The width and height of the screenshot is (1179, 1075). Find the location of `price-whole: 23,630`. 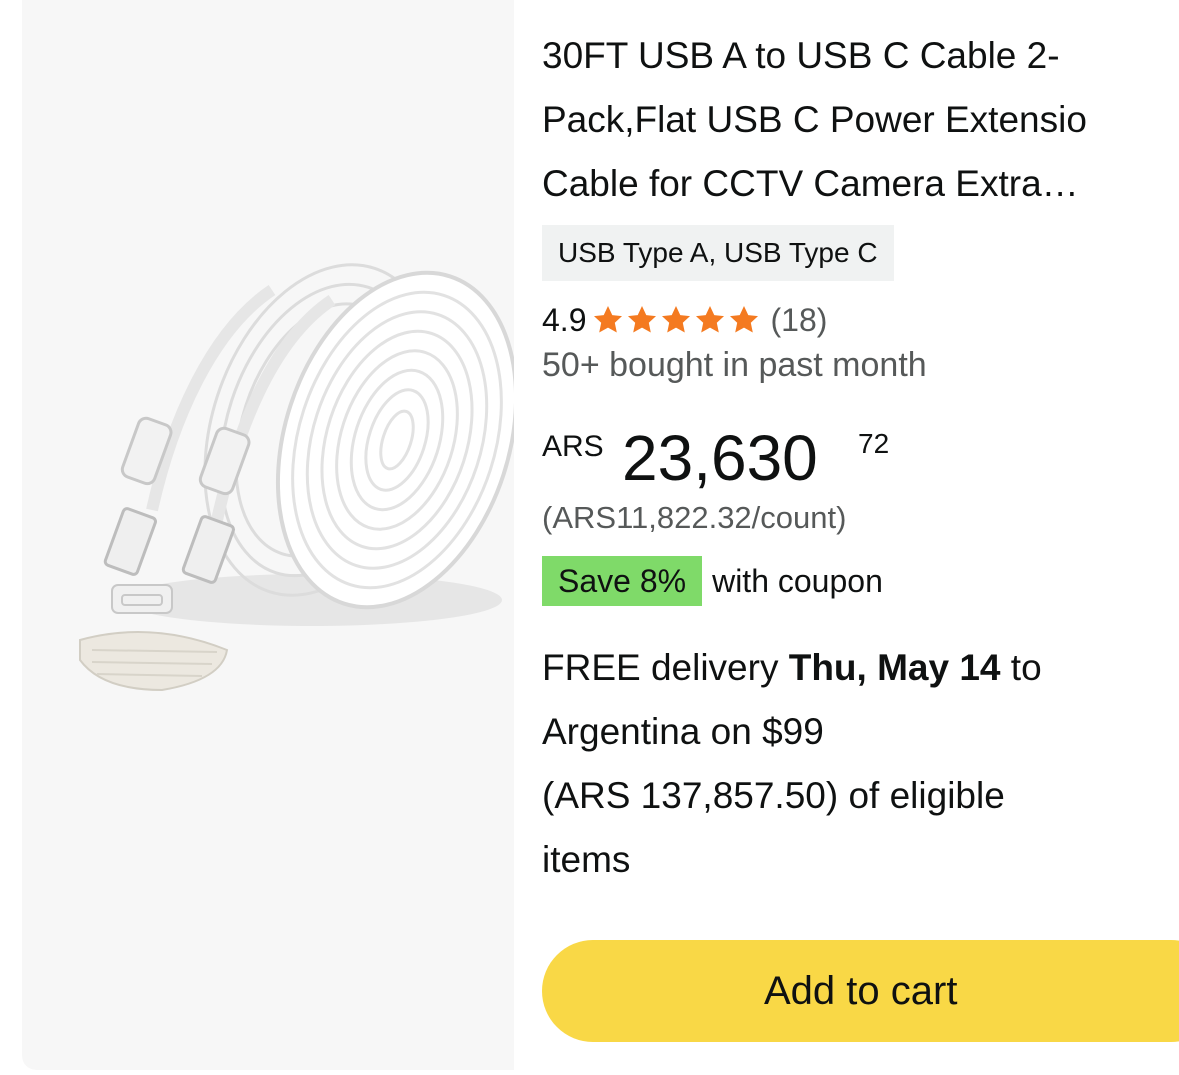

price-whole: 23,630 is located at coordinates (720, 458).